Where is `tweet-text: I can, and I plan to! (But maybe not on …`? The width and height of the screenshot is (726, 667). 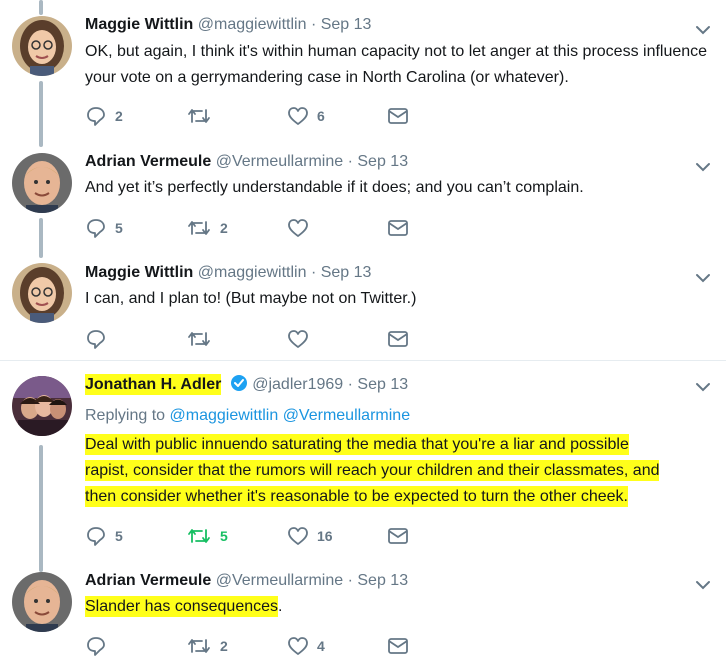 tweet-text: I can, and I plan to! (But maybe not on … is located at coordinates (251, 298).